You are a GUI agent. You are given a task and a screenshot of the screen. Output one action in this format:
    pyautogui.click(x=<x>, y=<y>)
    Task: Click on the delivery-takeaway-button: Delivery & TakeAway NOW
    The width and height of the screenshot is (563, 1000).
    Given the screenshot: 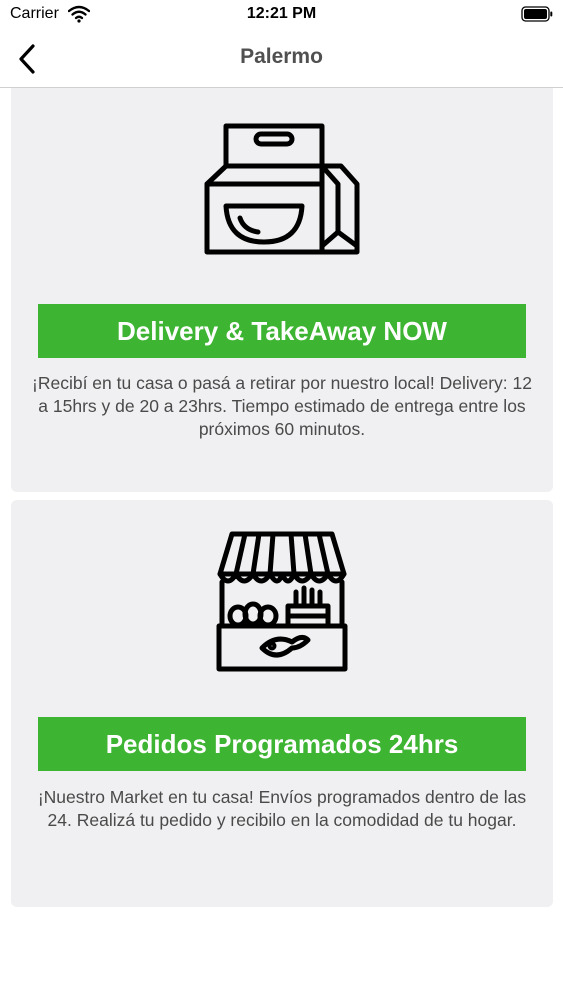 What is the action you would take?
    pyautogui.click(x=282, y=331)
    